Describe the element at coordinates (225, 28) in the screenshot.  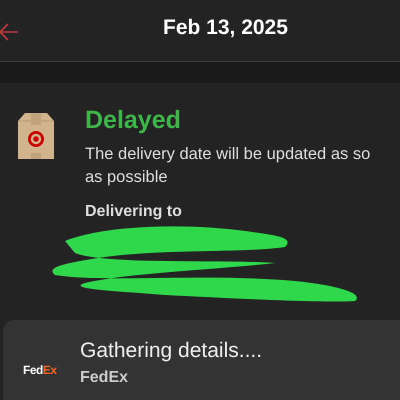
I see `page-title: Feb 13, 2025` at that location.